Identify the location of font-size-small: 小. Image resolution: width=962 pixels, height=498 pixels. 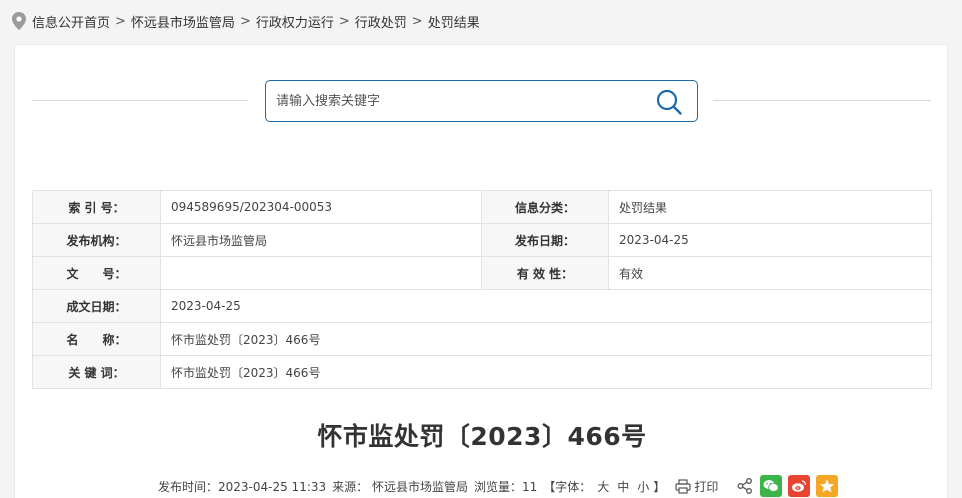
(643, 486).